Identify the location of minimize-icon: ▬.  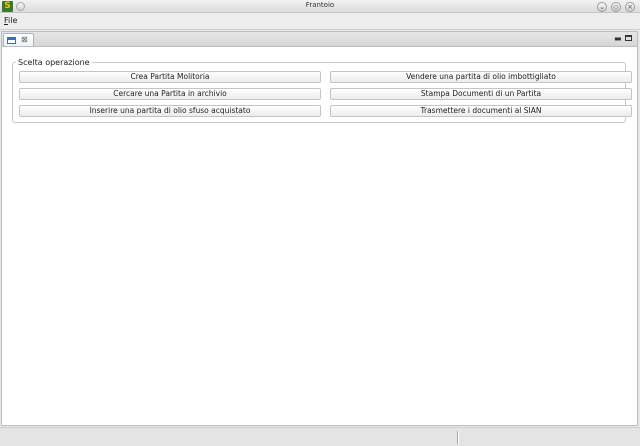
(618, 38).